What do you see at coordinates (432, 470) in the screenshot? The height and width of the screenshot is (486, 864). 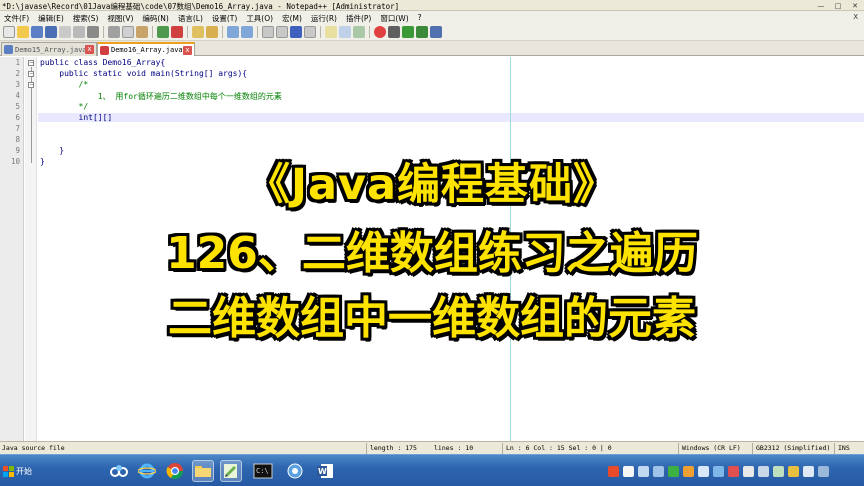 I see `taskbar: 开始 C:\ W` at bounding box center [432, 470].